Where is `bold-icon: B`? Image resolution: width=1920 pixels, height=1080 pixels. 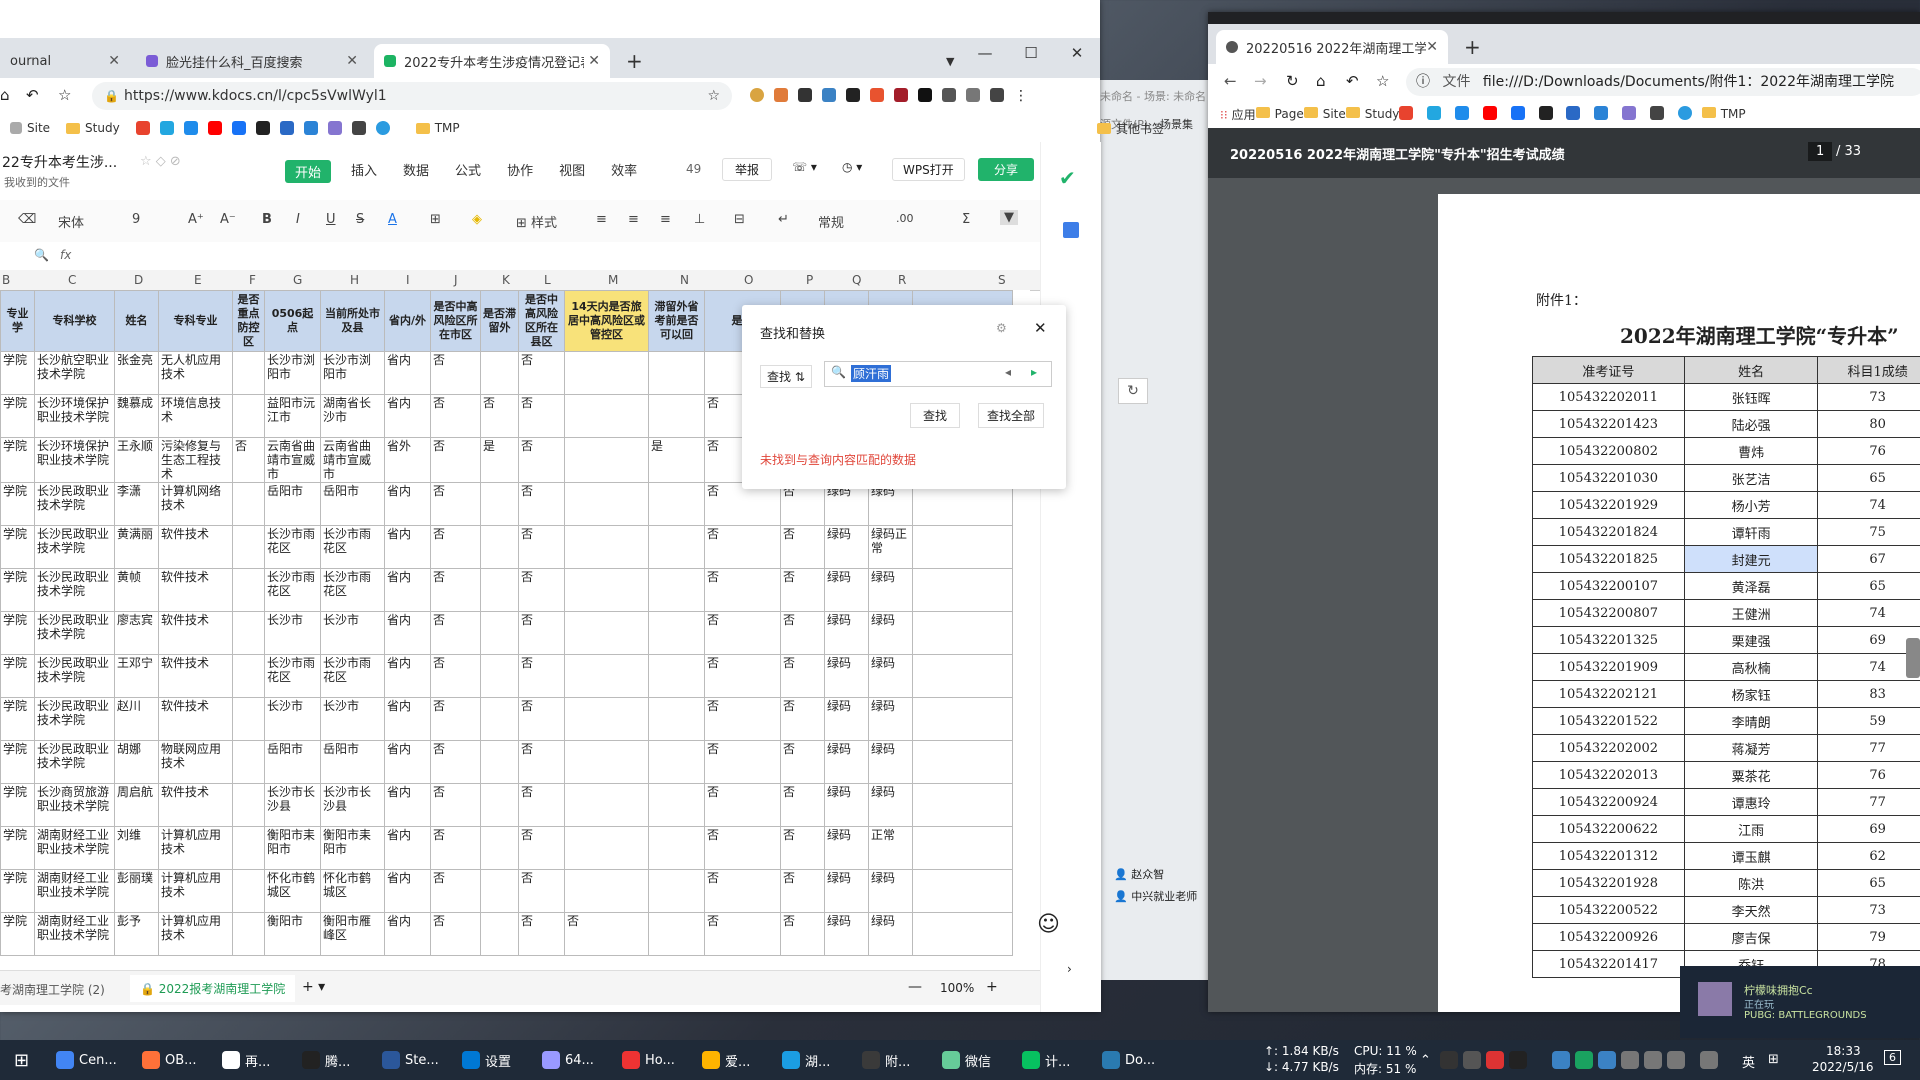 bold-icon: B is located at coordinates (267, 219).